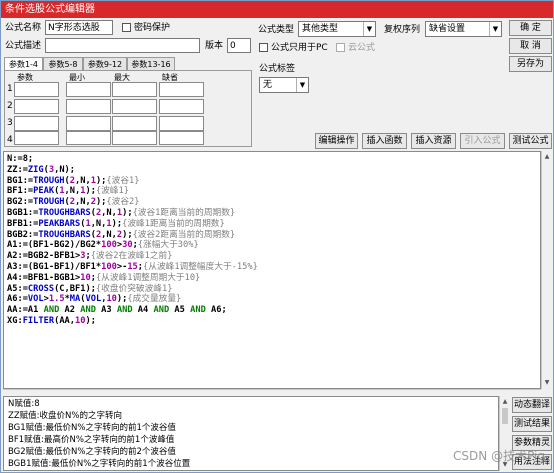 The width and height of the screenshot is (554, 473). I want to click on code-line: BF1:=PEAK(1,N,1);{波峰1}, so click(272, 191).